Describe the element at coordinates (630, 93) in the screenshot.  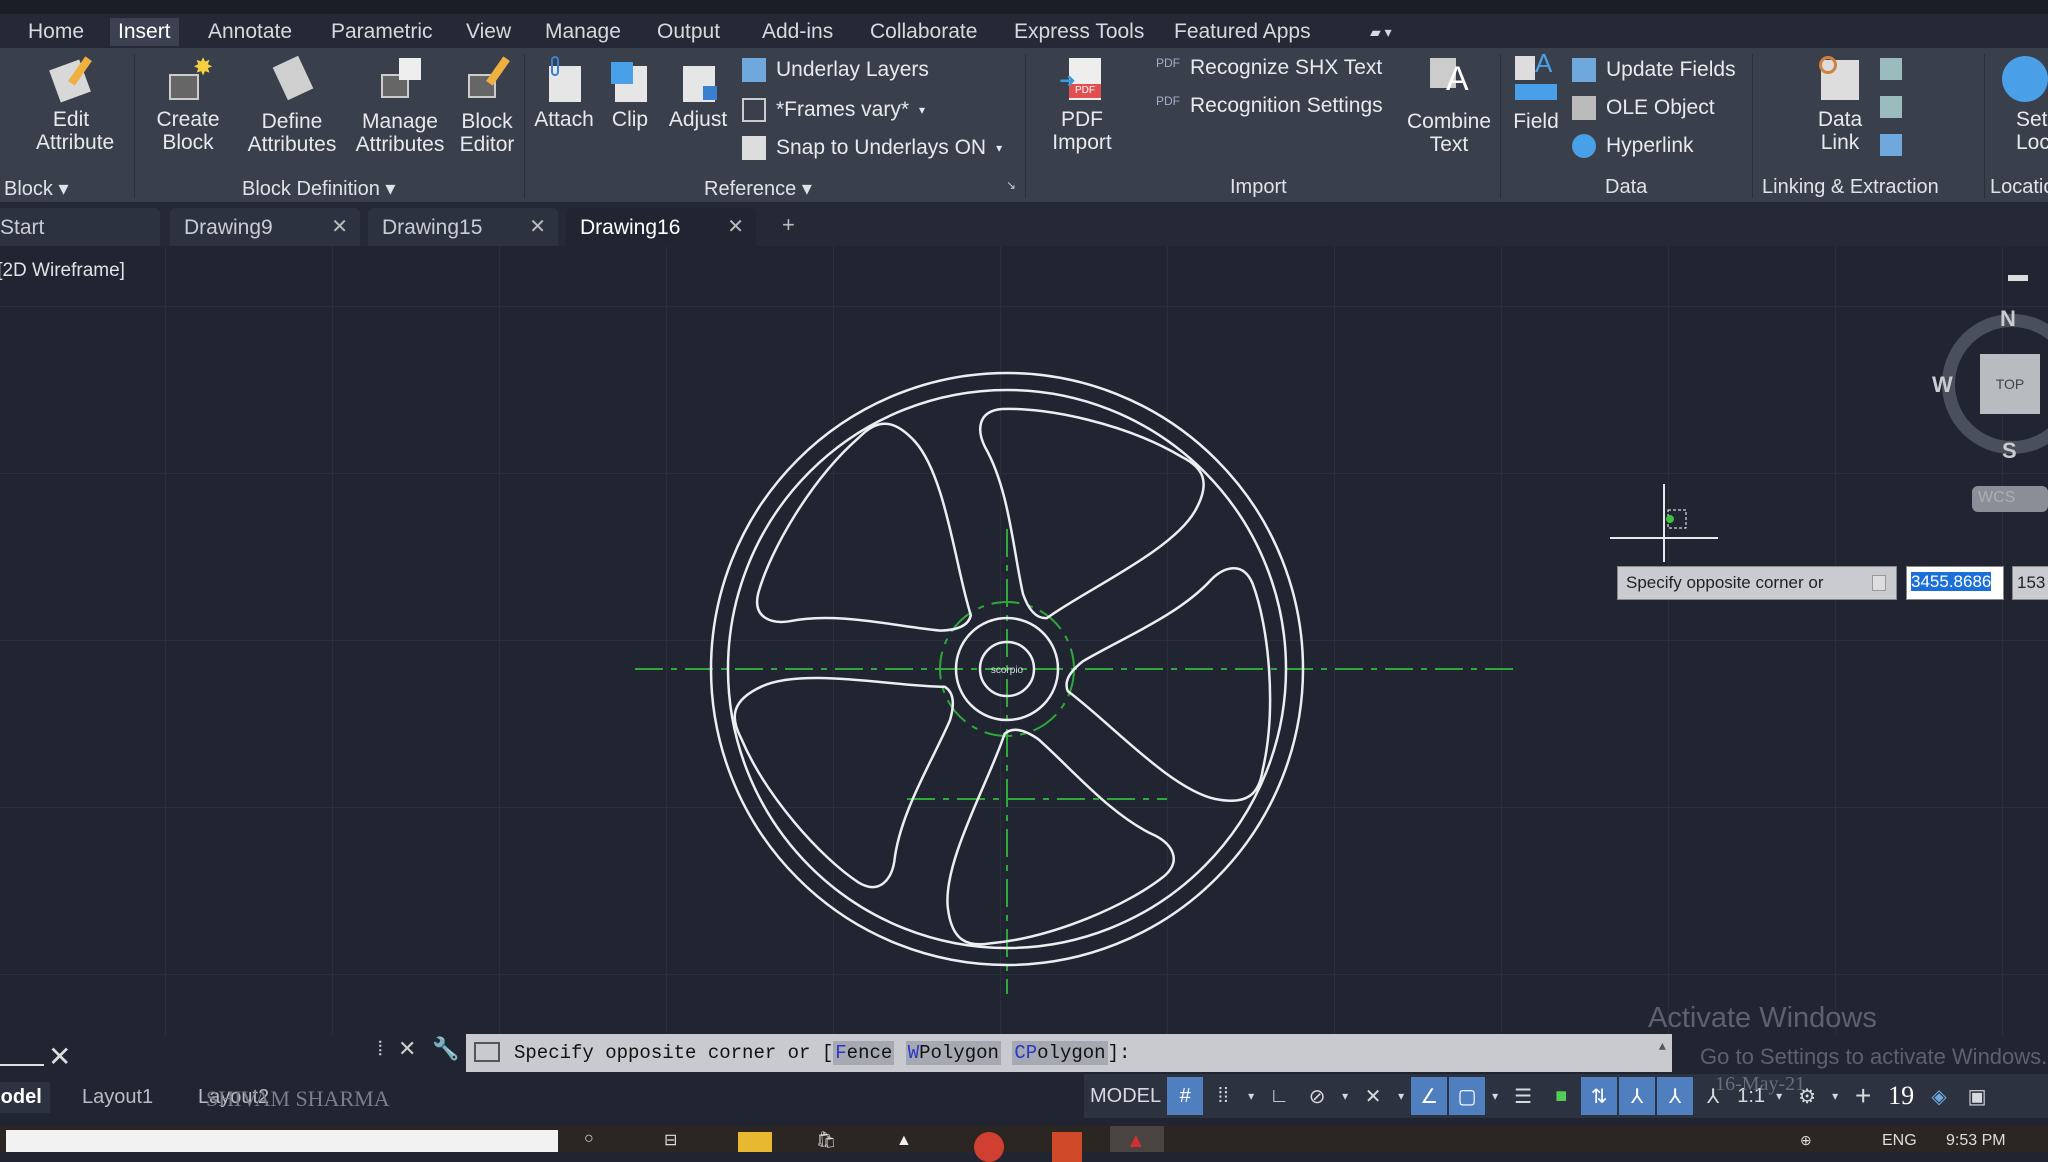
I see `clip-button: Clip` at that location.